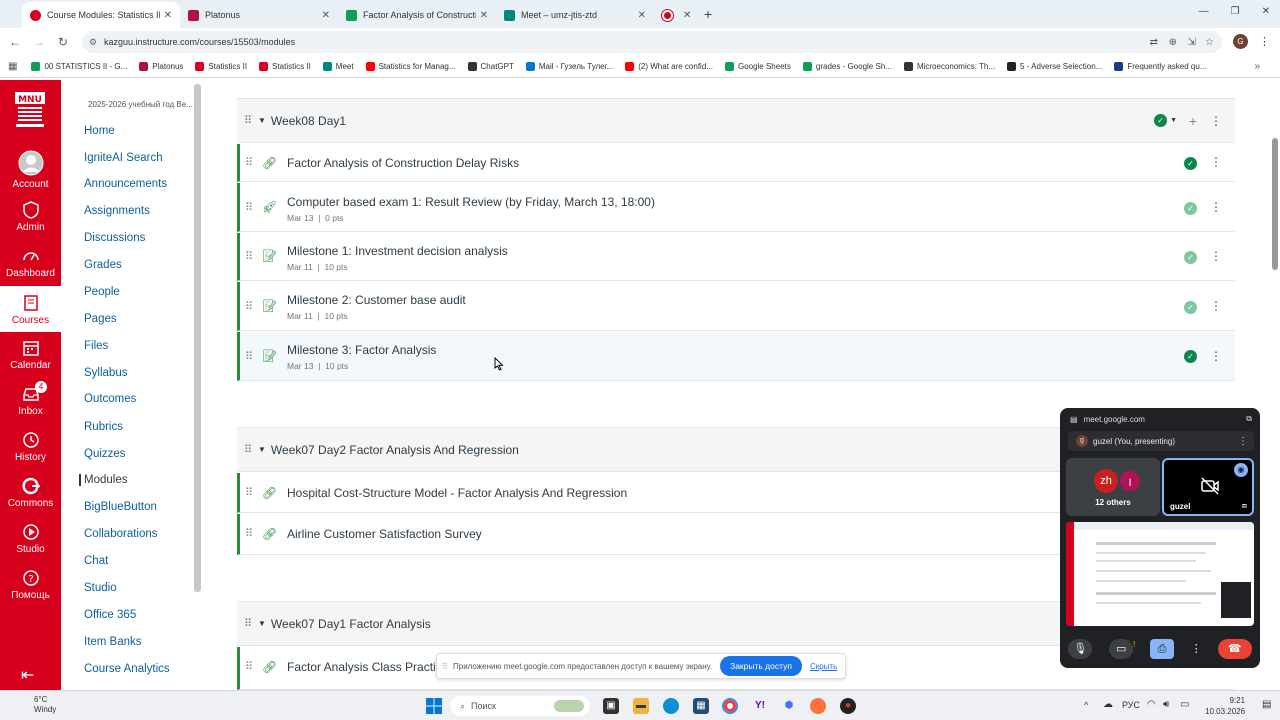 The height and width of the screenshot is (720, 1280). What do you see at coordinates (99, 131) in the screenshot?
I see `course-nav-home: Home` at bounding box center [99, 131].